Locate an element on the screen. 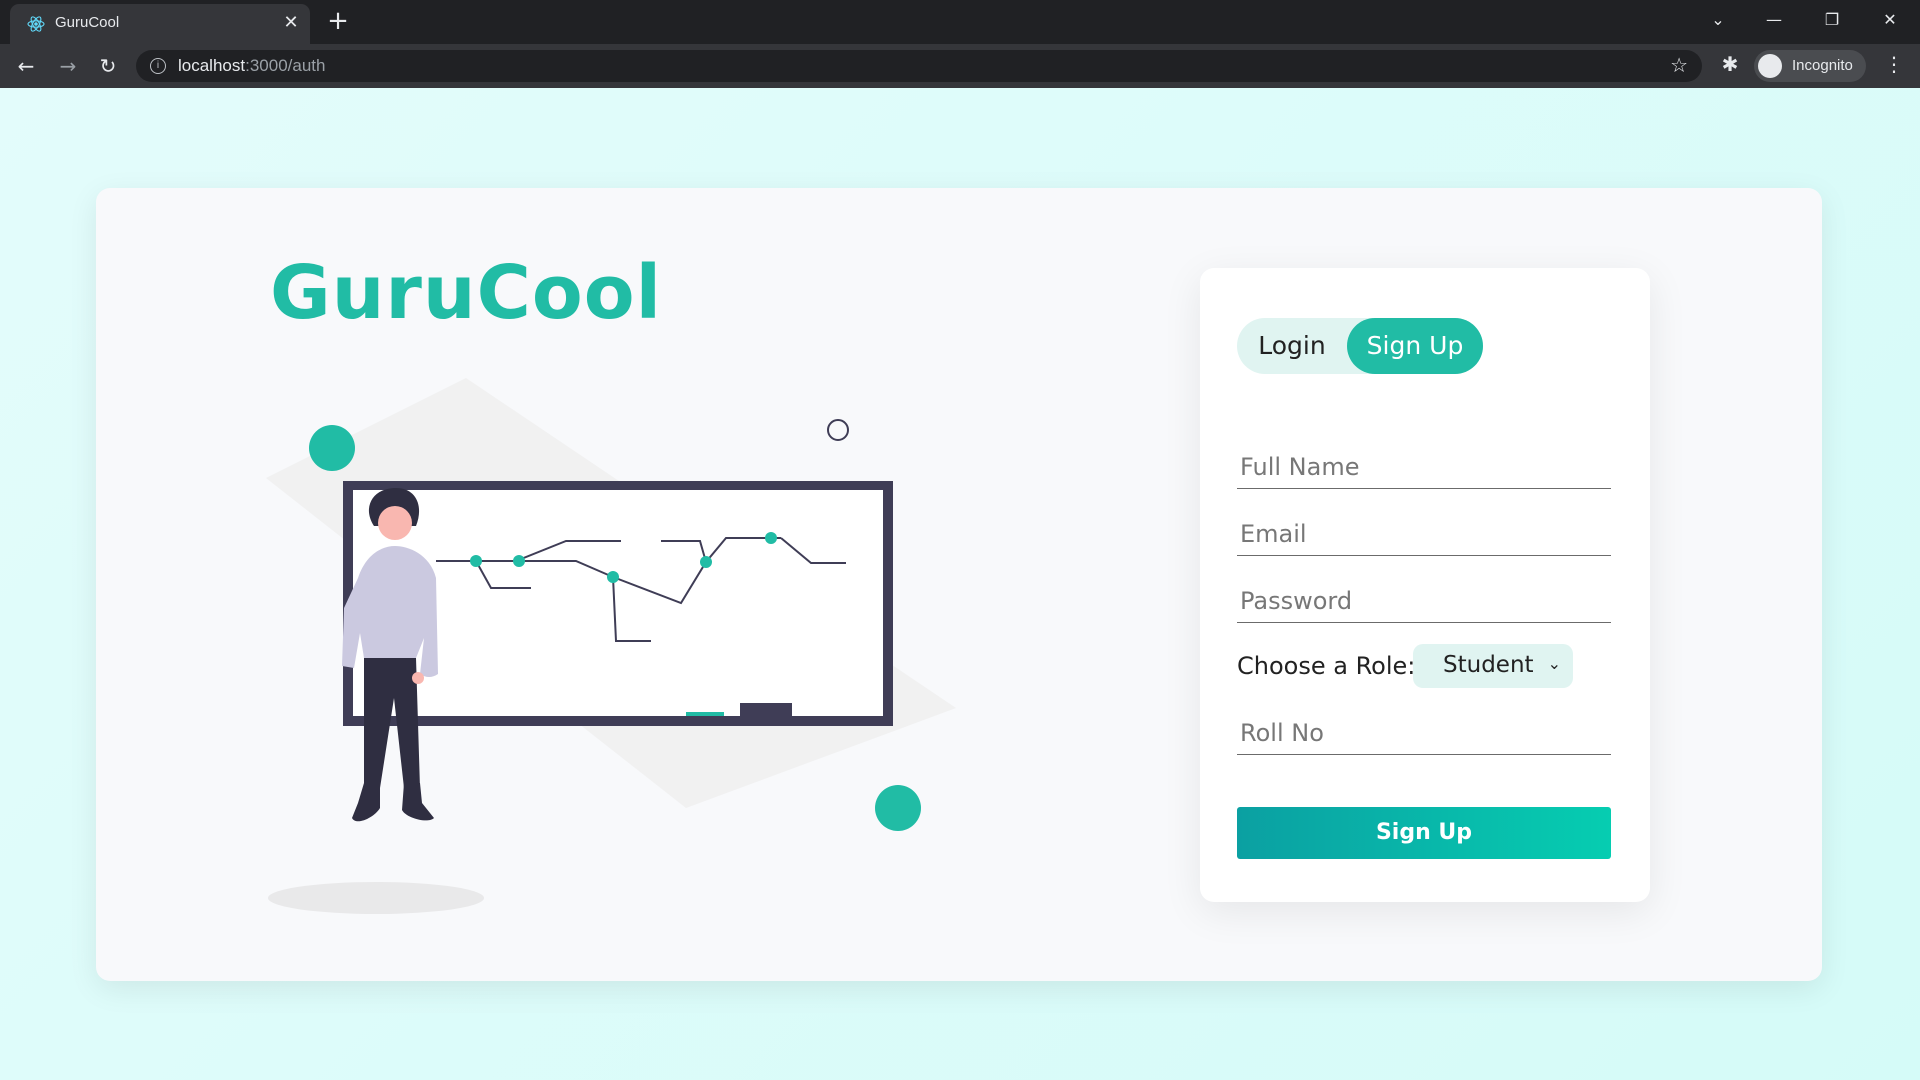 The height and width of the screenshot is (1080, 1920). url-host: localhost is located at coordinates (212, 65).